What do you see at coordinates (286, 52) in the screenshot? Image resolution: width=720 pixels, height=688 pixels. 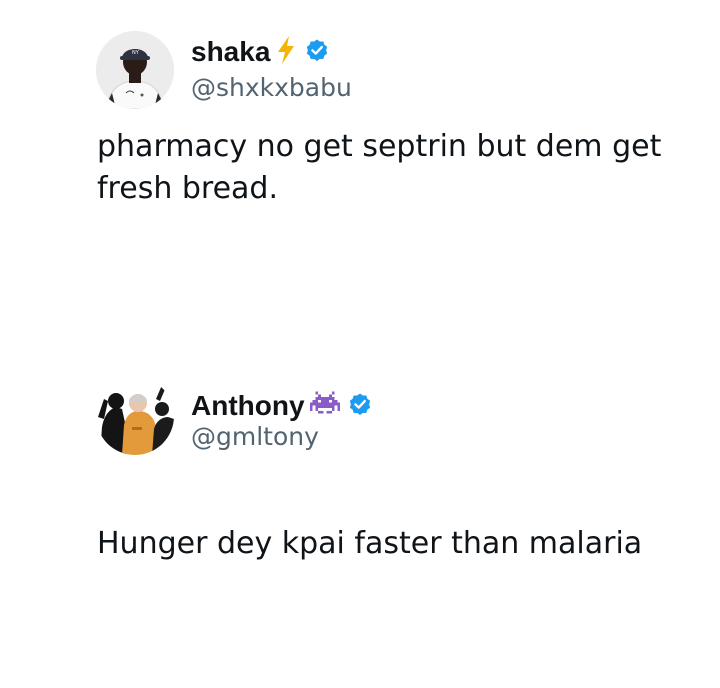 I see `lightning-icon` at bounding box center [286, 52].